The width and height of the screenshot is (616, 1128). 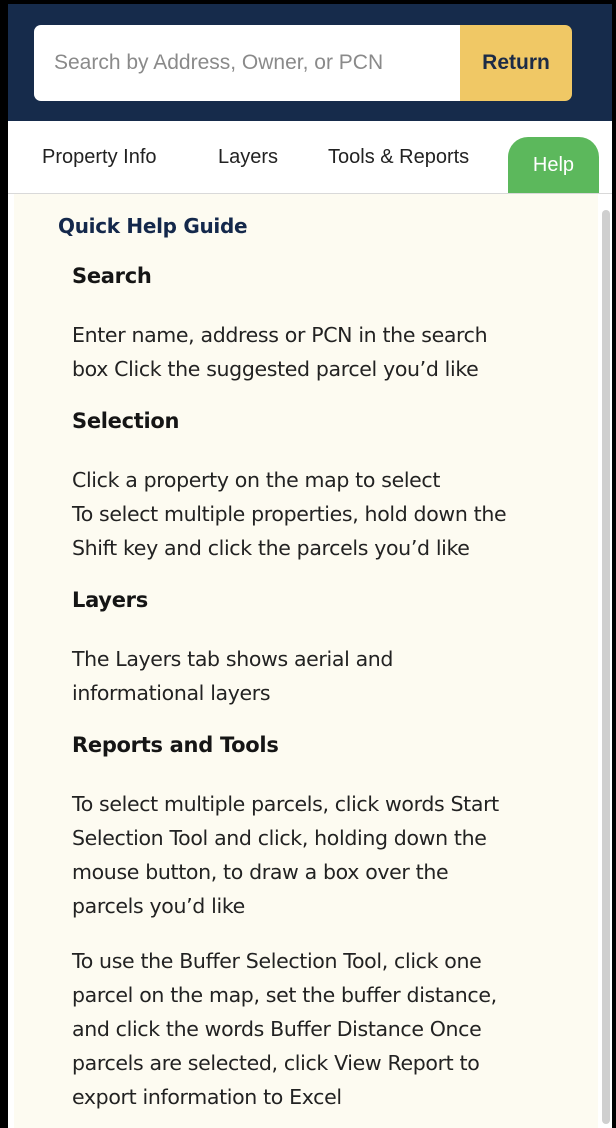 I want to click on section-heading-search: Search, so click(x=112, y=276).